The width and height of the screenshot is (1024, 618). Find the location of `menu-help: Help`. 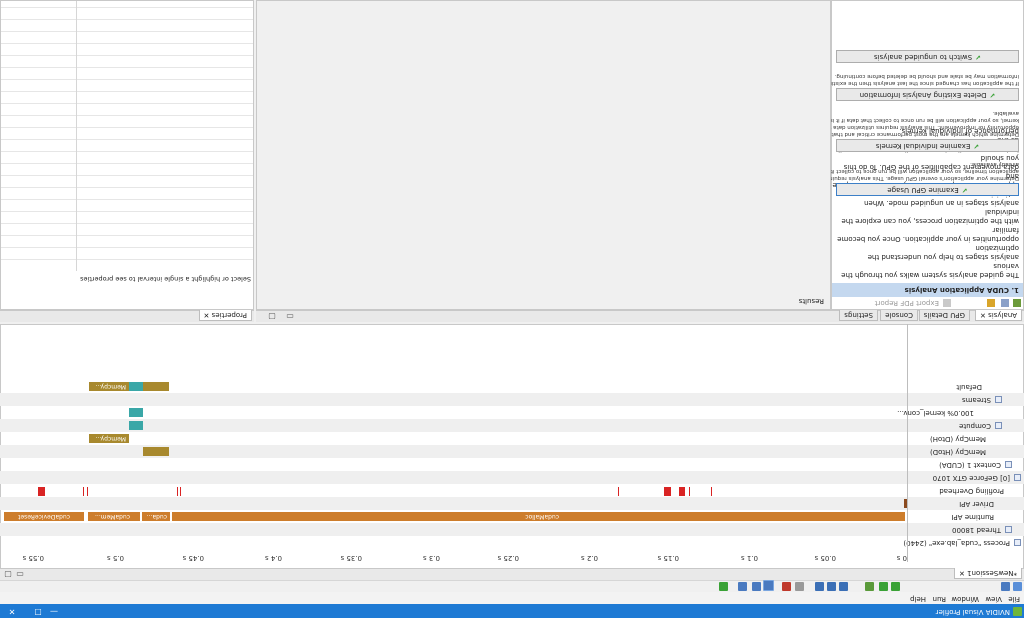

menu-help: Help is located at coordinates (918, 599).